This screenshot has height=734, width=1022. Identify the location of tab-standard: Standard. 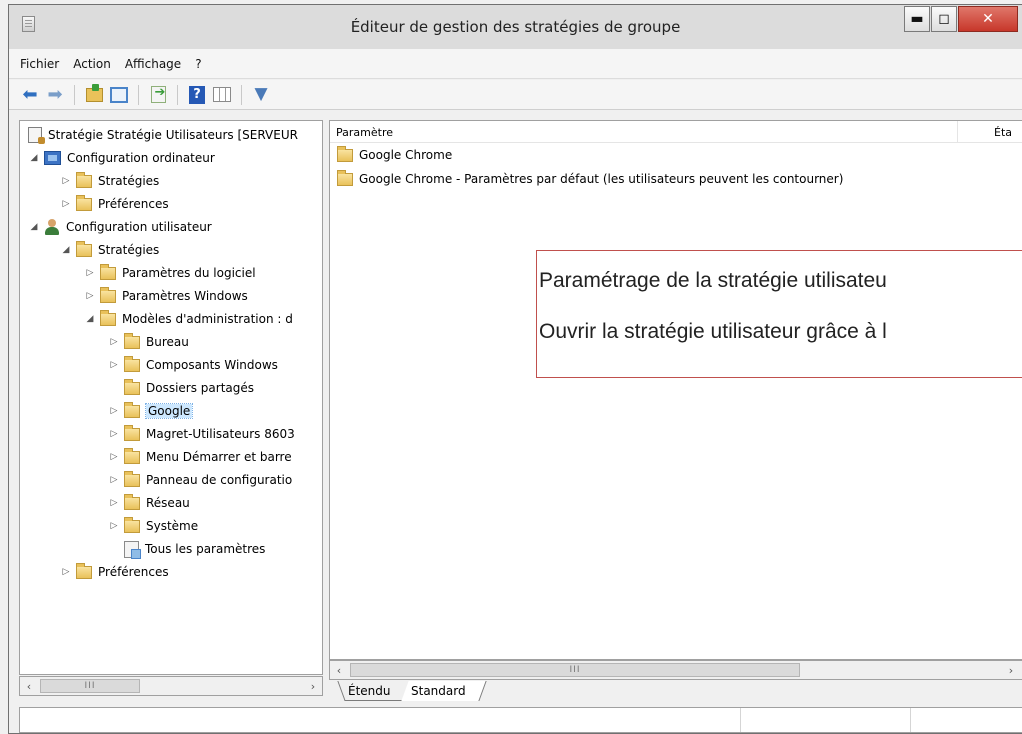
(444, 691).